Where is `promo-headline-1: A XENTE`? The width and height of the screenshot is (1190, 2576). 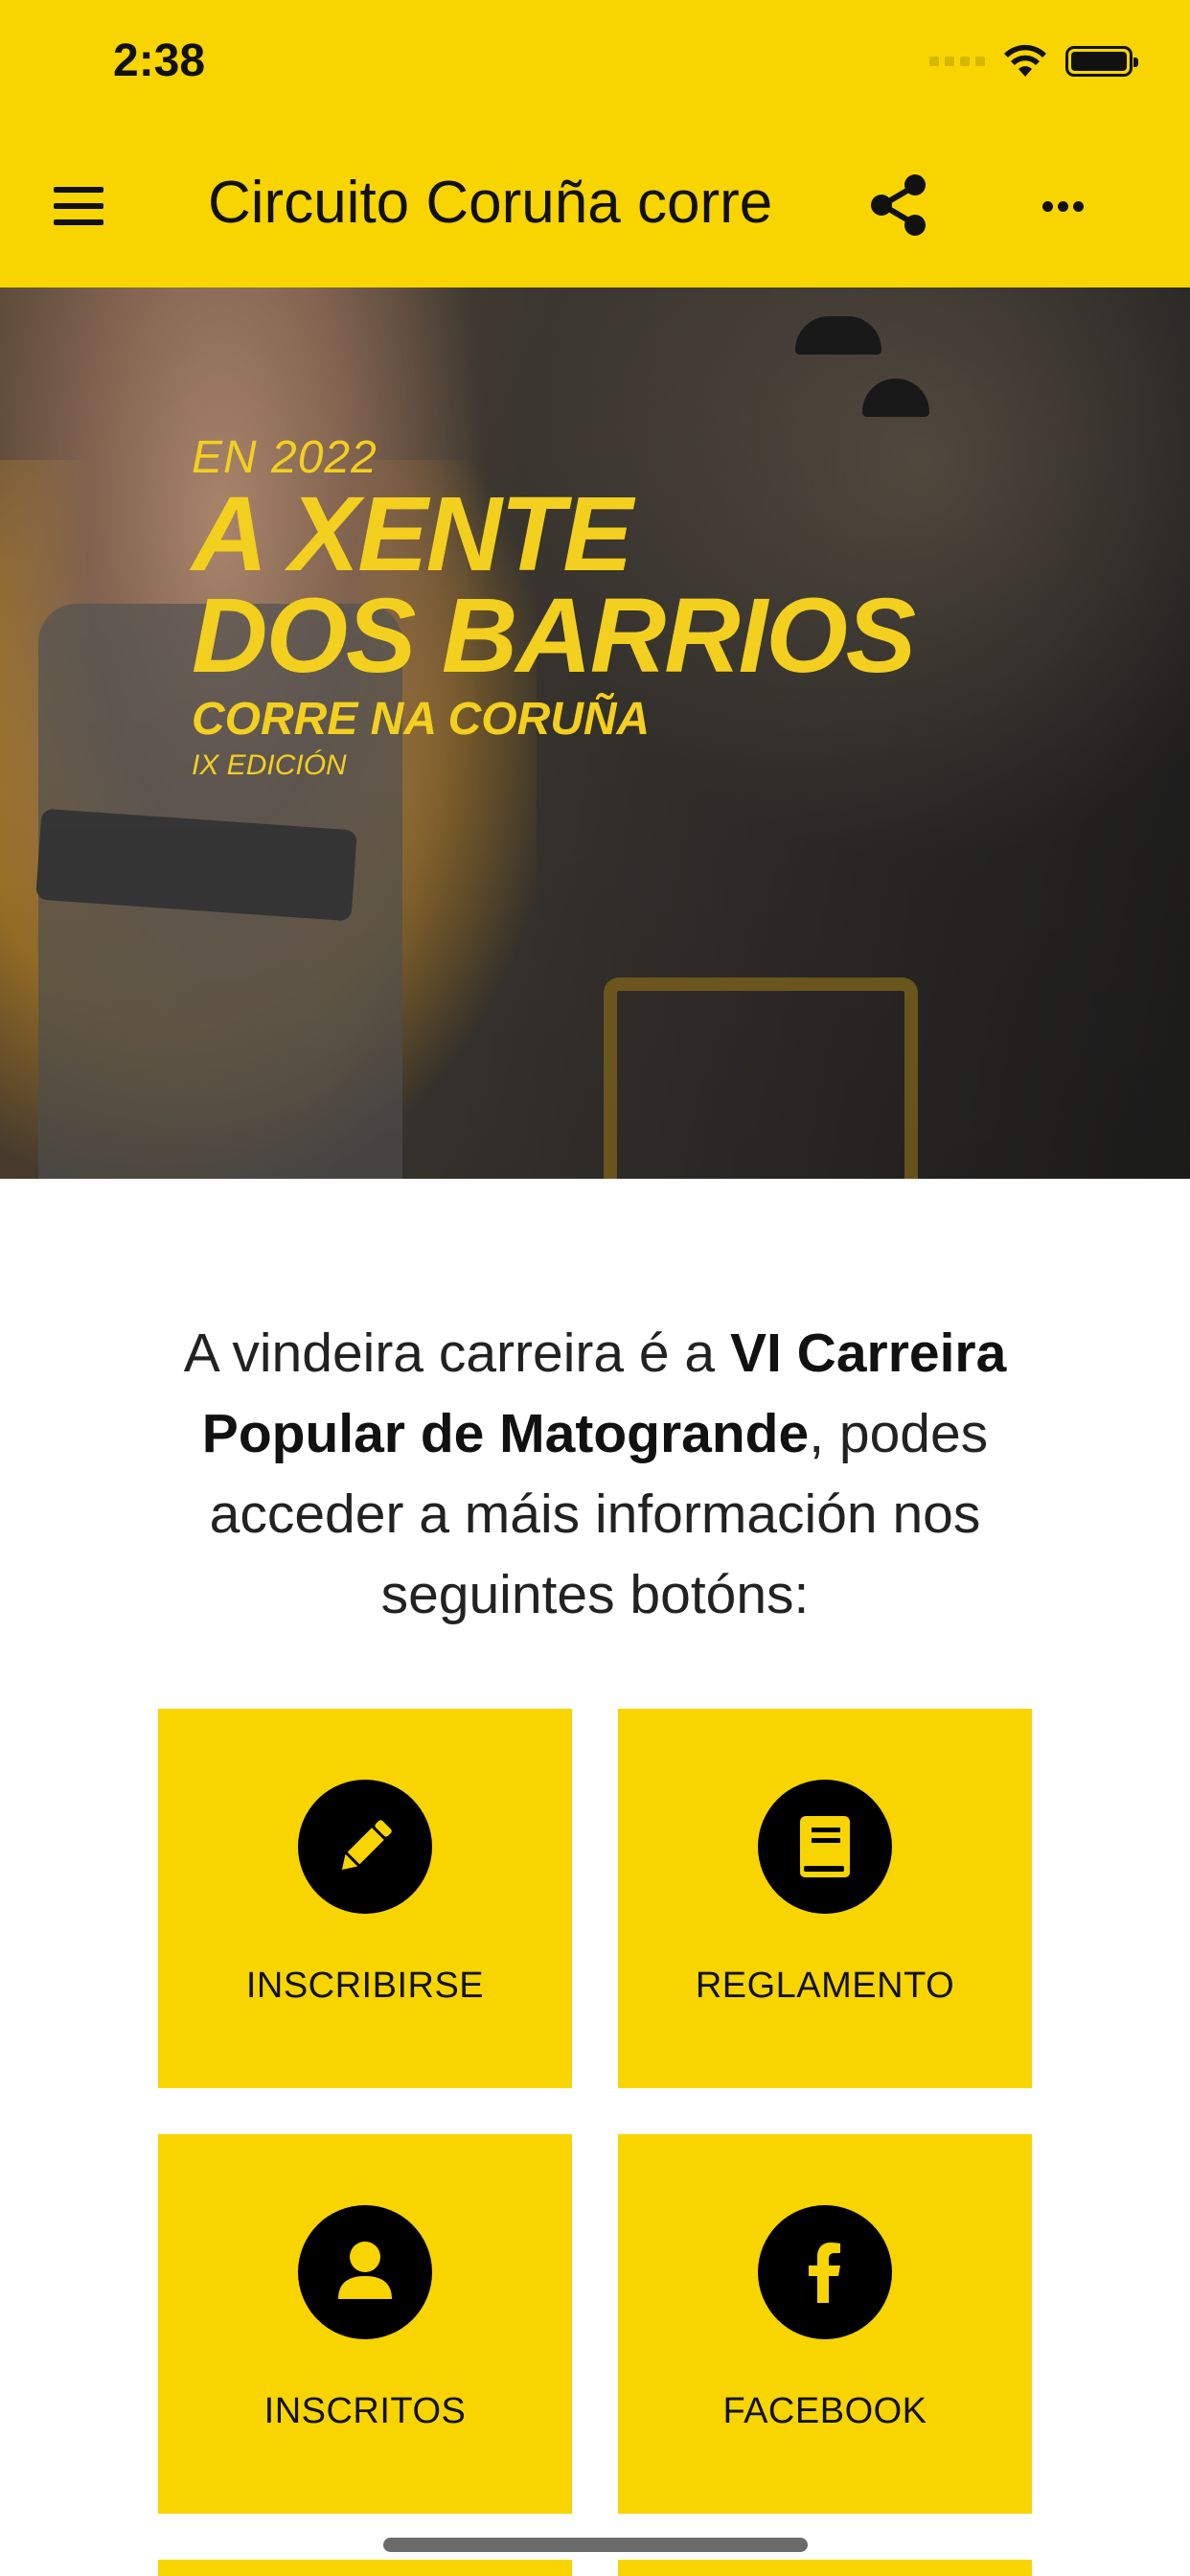
promo-headline-1: A XENTE is located at coordinates (413, 534).